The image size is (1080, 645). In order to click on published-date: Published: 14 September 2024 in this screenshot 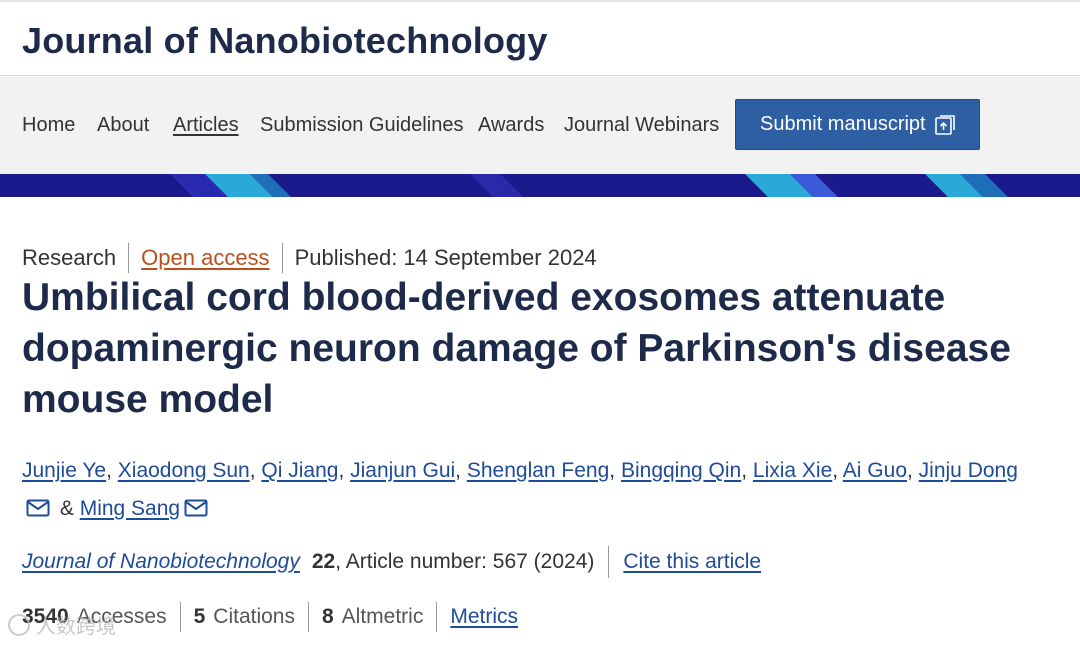, I will do `click(445, 257)`.